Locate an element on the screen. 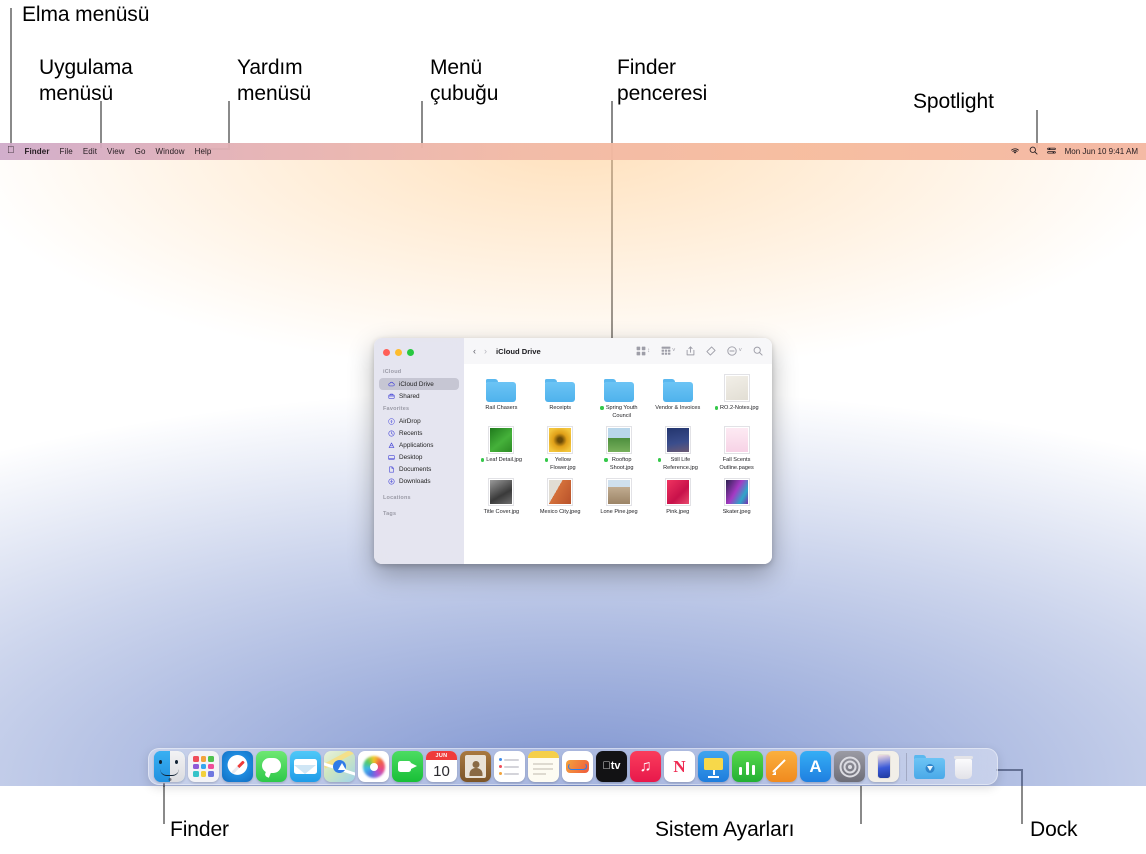  file-item: Vendor & Invoices is located at coordinates (677, 396).